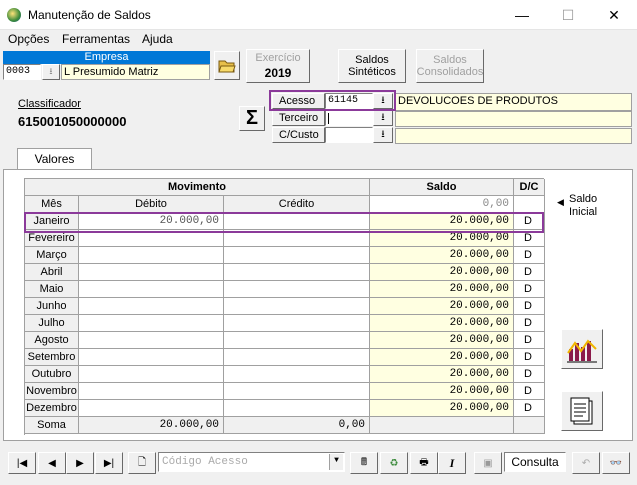 The height and width of the screenshot is (485, 637). Describe the element at coordinates (614, 15) in the screenshot. I see `close-button: ✕` at that location.